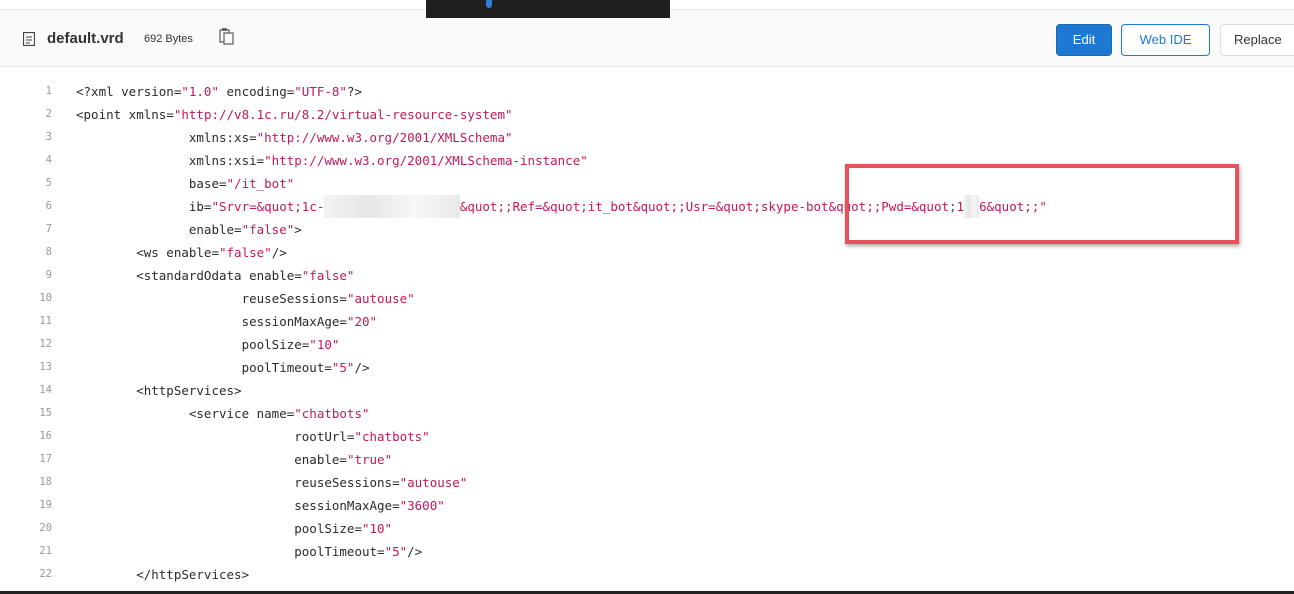 Image resolution: width=1294 pixels, height=594 pixels. What do you see at coordinates (253, 436) in the screenshot?
I see `code-text: rootUrl="chatbots"` at bounding box center [253, 436].